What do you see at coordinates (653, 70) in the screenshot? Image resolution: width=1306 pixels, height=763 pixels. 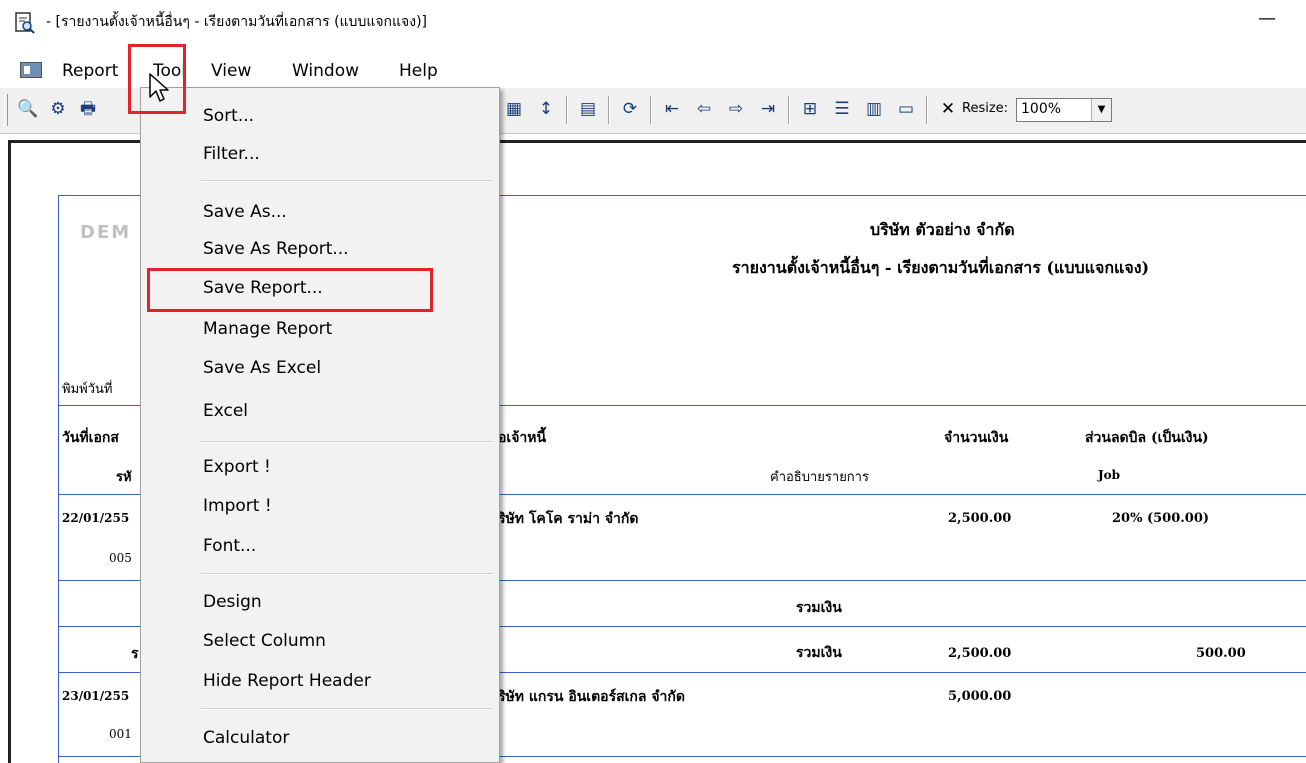 I see `menu-bar: Report Tool View Window Help` at bounding box center [653, 70].